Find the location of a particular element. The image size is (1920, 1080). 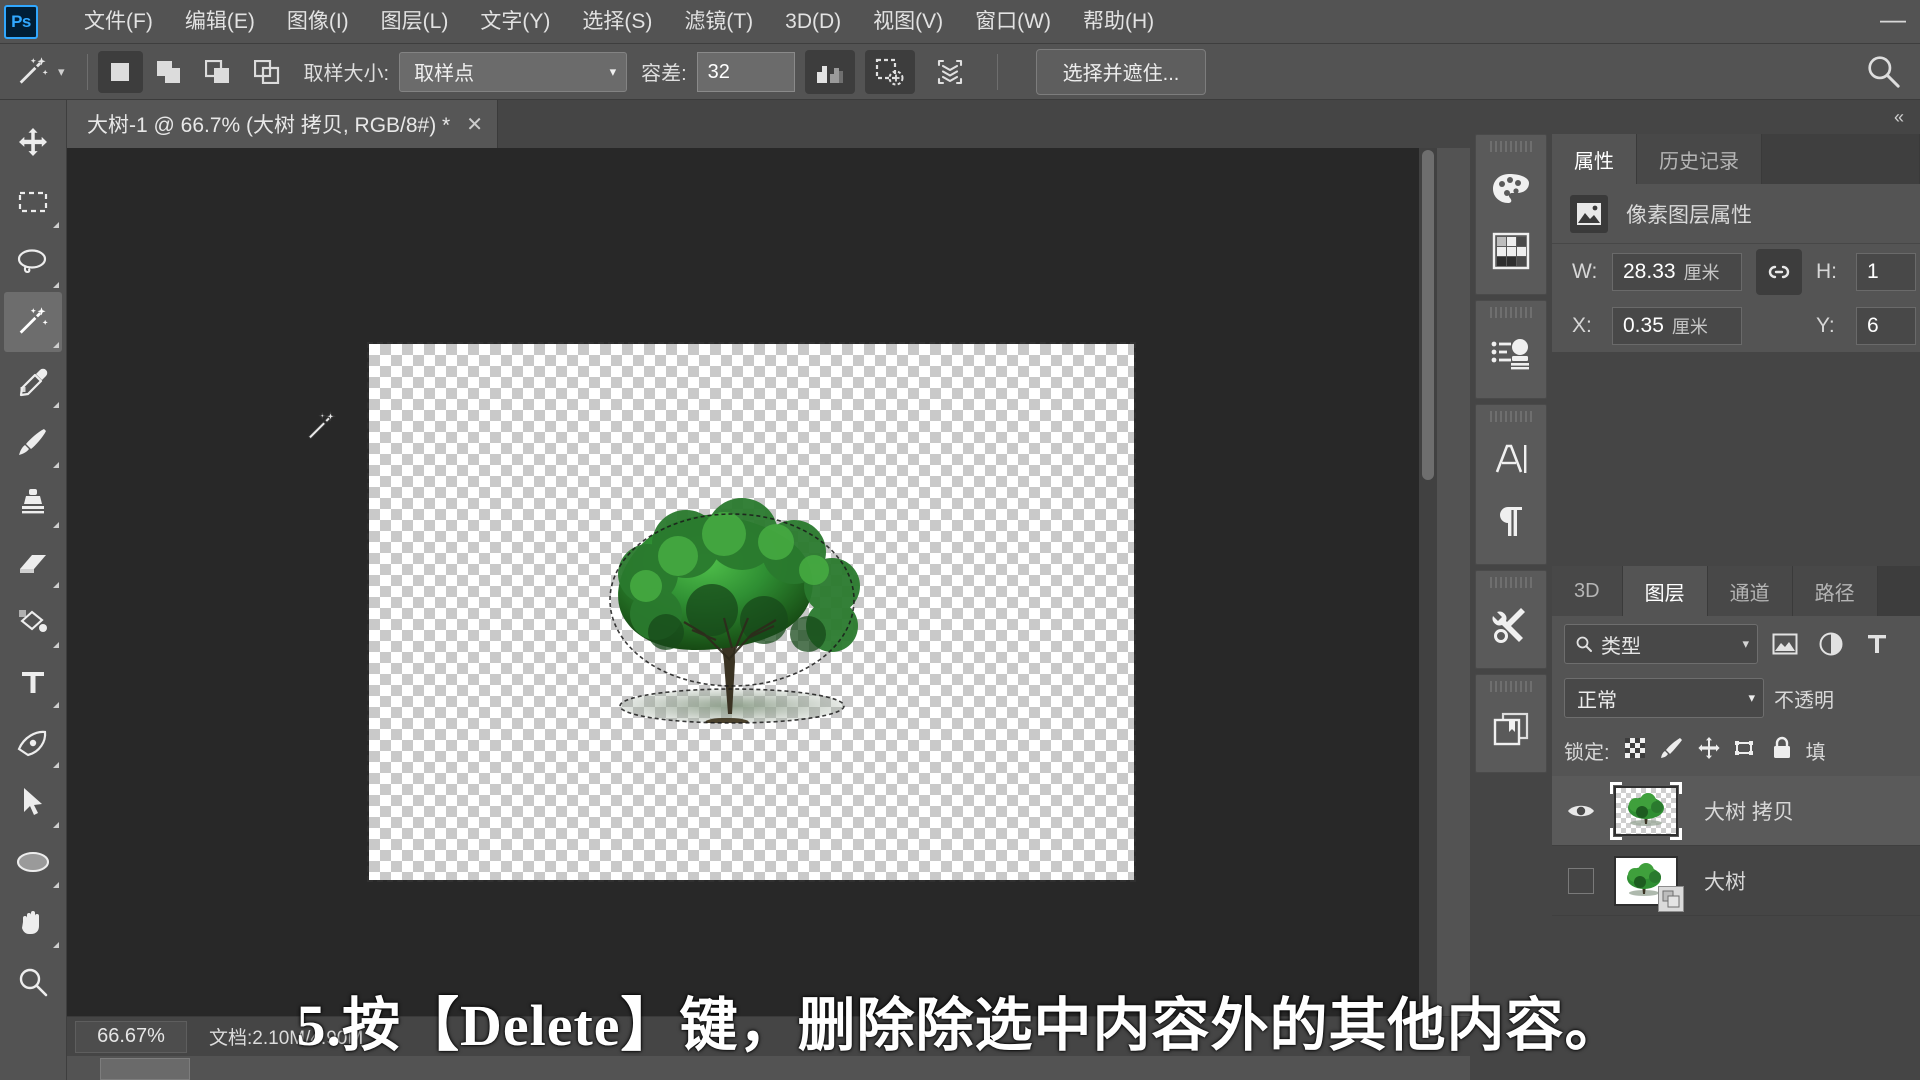

tool-gradient is located at coordinates (33, 622).